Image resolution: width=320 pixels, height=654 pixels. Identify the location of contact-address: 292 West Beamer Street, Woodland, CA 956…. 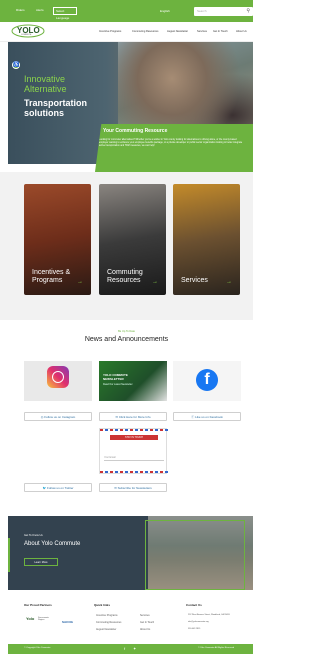
(209, 615).